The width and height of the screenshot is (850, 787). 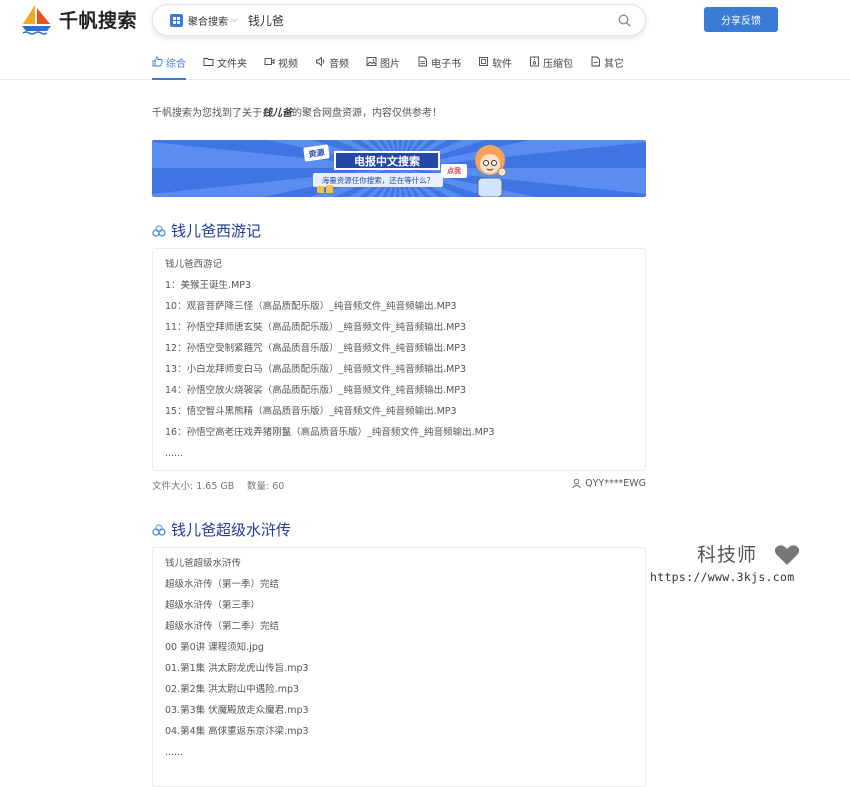 I want to click on cartoon-character-icon, so click(x=491, y=171).